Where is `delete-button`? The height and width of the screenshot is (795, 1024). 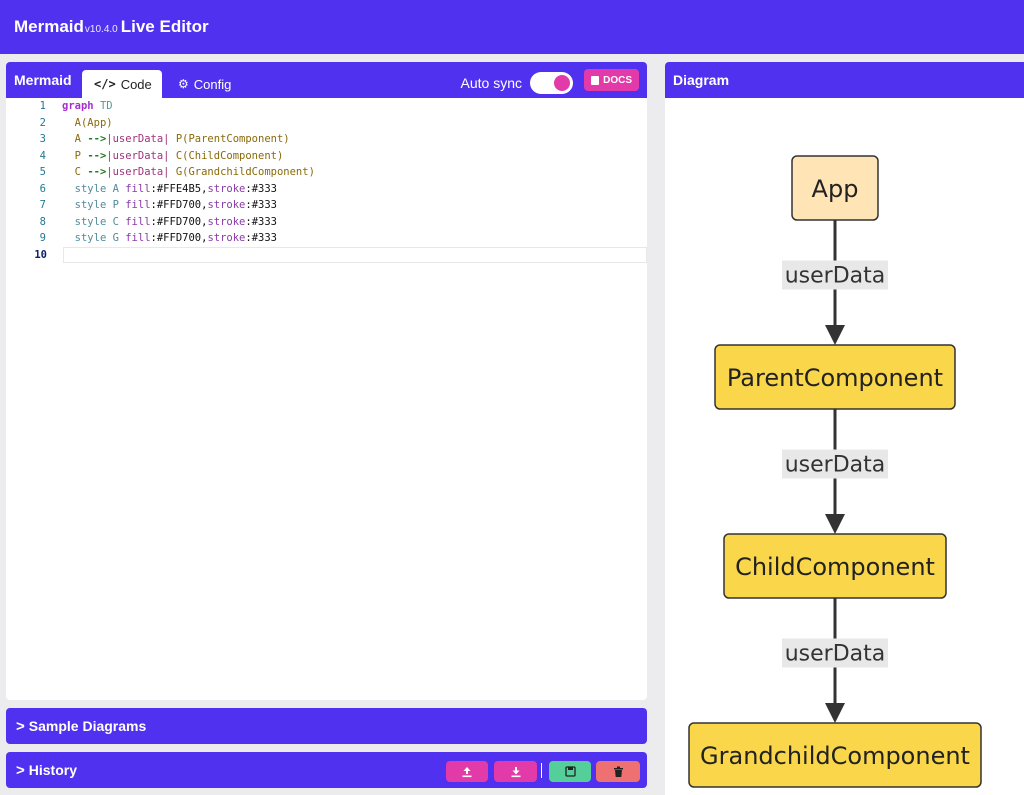 delete-button is located at coordinates (618, 771).